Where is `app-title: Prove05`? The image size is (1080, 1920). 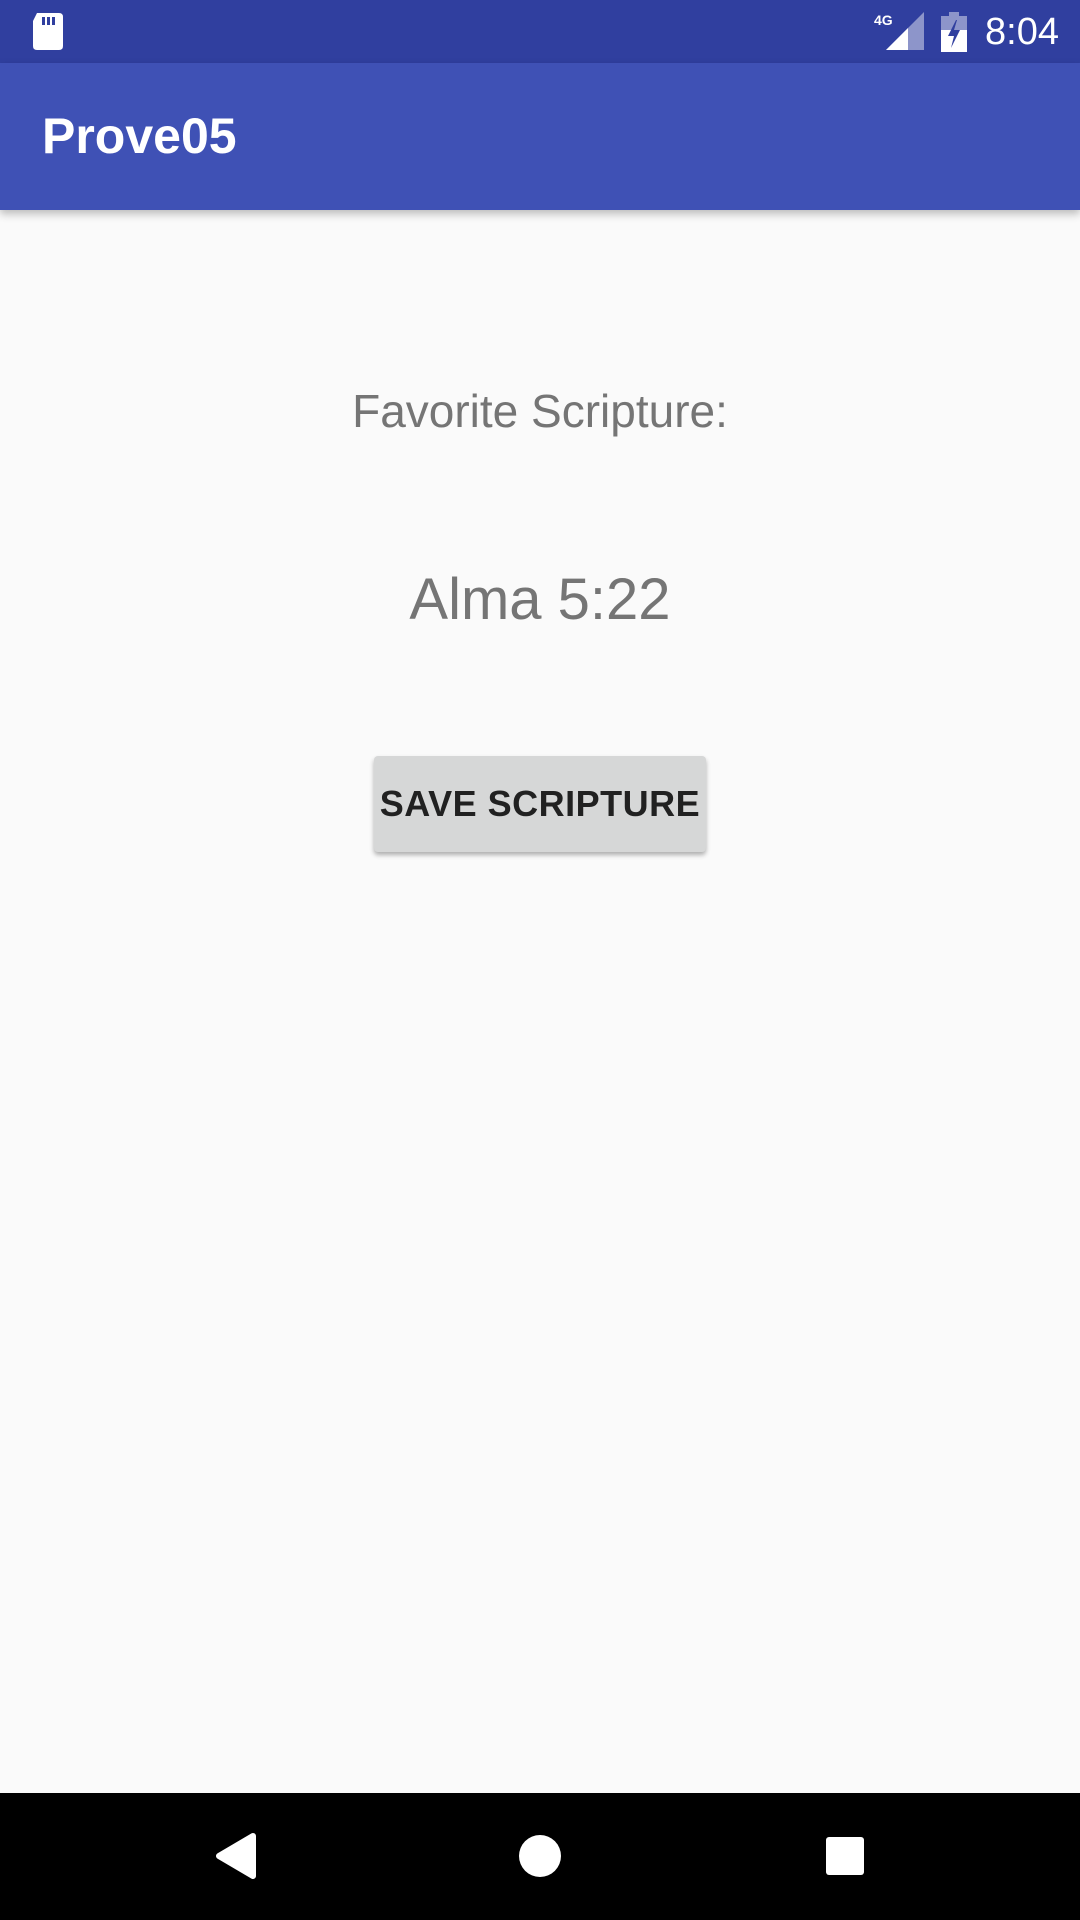 app-title: Prove05 is located at coordinates (139, 136).